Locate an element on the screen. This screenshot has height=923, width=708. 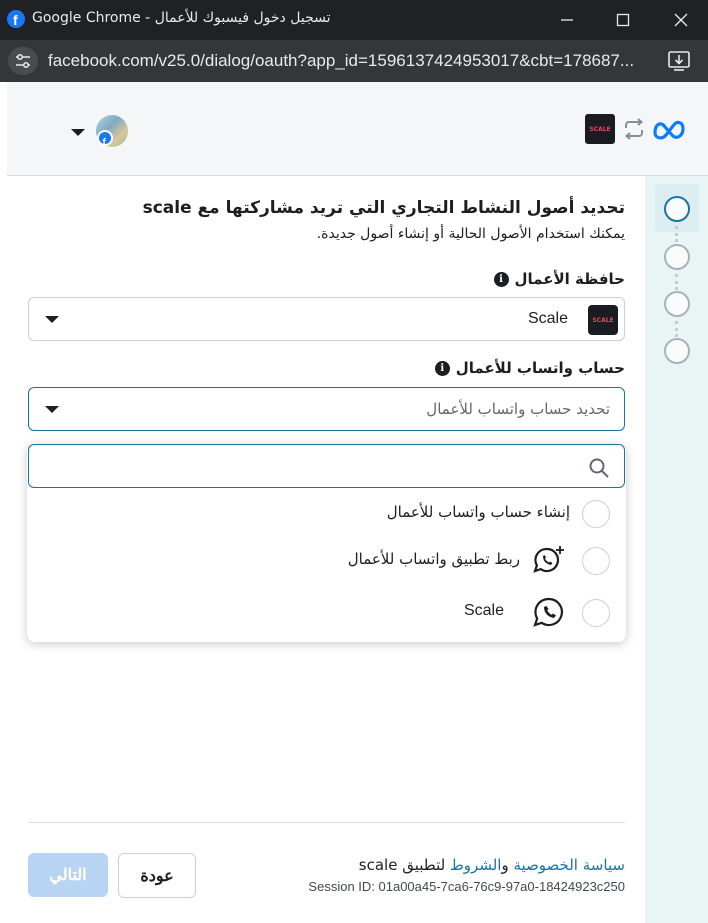
step-4-indicator is located at coordinates (677, 351).